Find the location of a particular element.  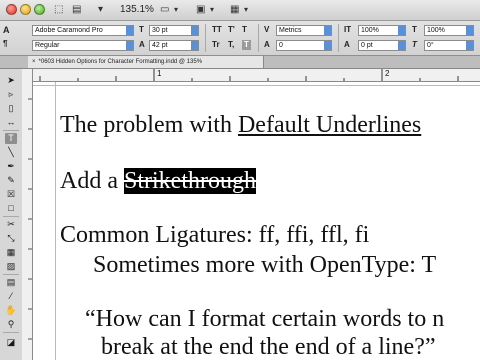

horizontal-scale-icon: T is located at coordinates (414, 29).